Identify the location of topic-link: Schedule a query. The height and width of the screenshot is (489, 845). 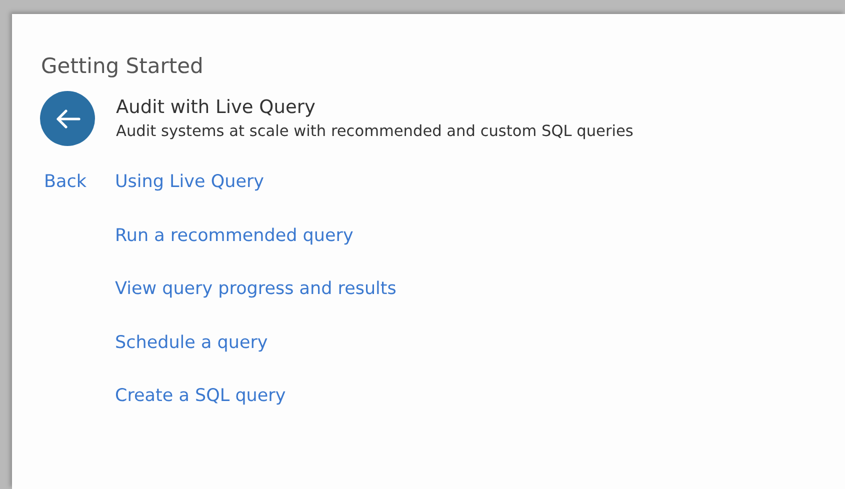
(191, 342).